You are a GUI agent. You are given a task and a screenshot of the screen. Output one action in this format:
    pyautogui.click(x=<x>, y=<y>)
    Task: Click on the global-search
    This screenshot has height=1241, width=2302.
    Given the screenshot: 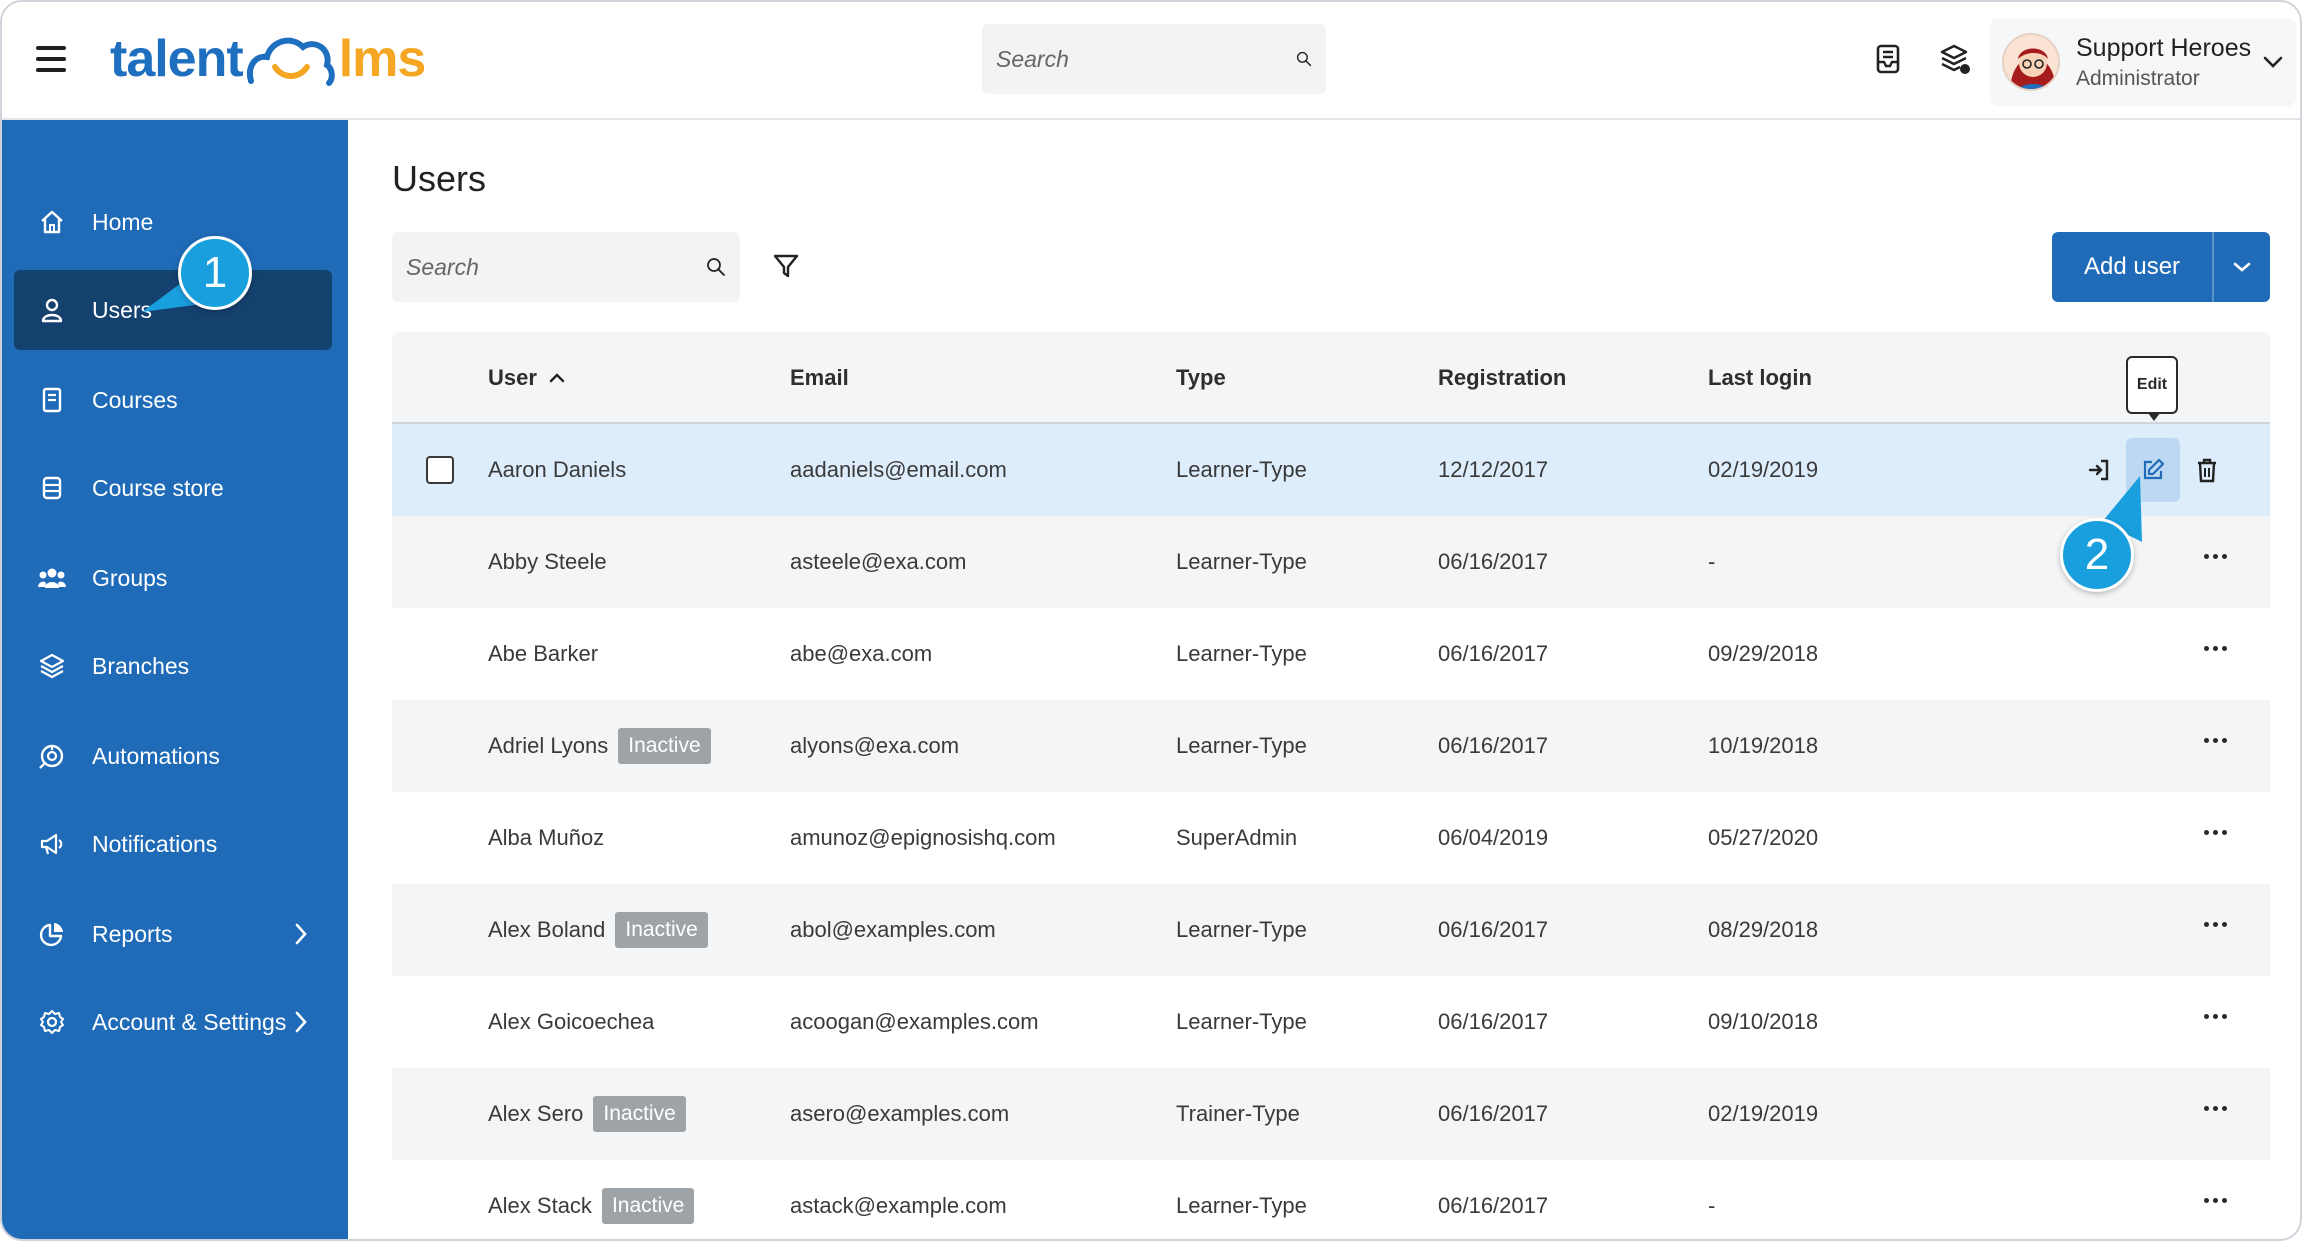 What is the action you would take?
    pyautogui.click(x=1154, y=59)
    